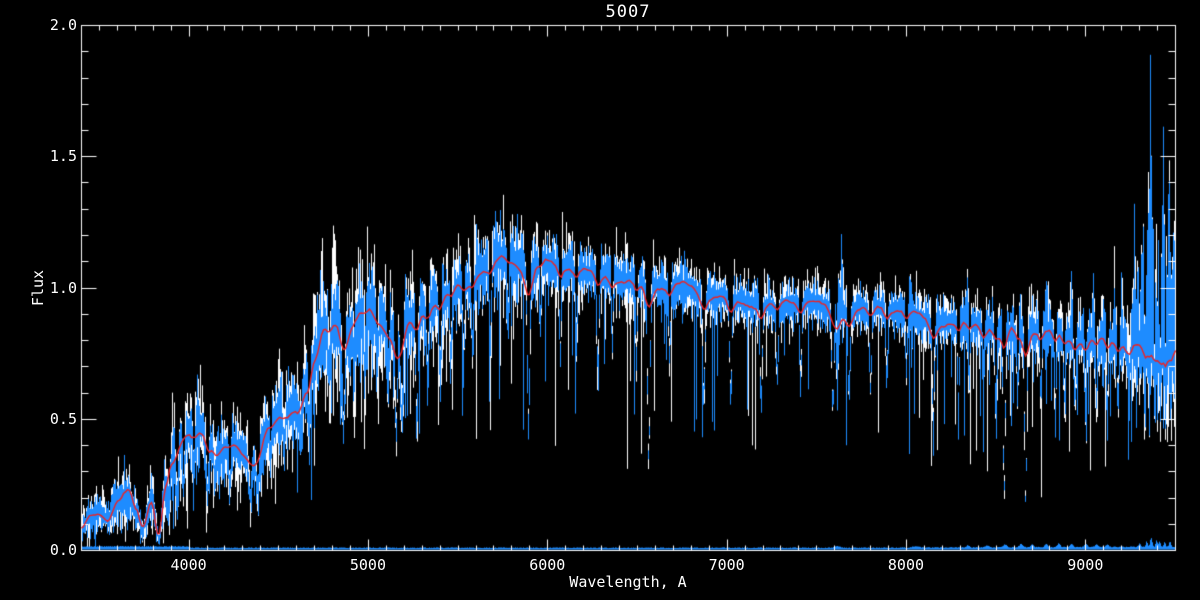  Describe the element at coordinates (1085, 565) in the screenshot. I see `x-tick-label: 9000` at that location.